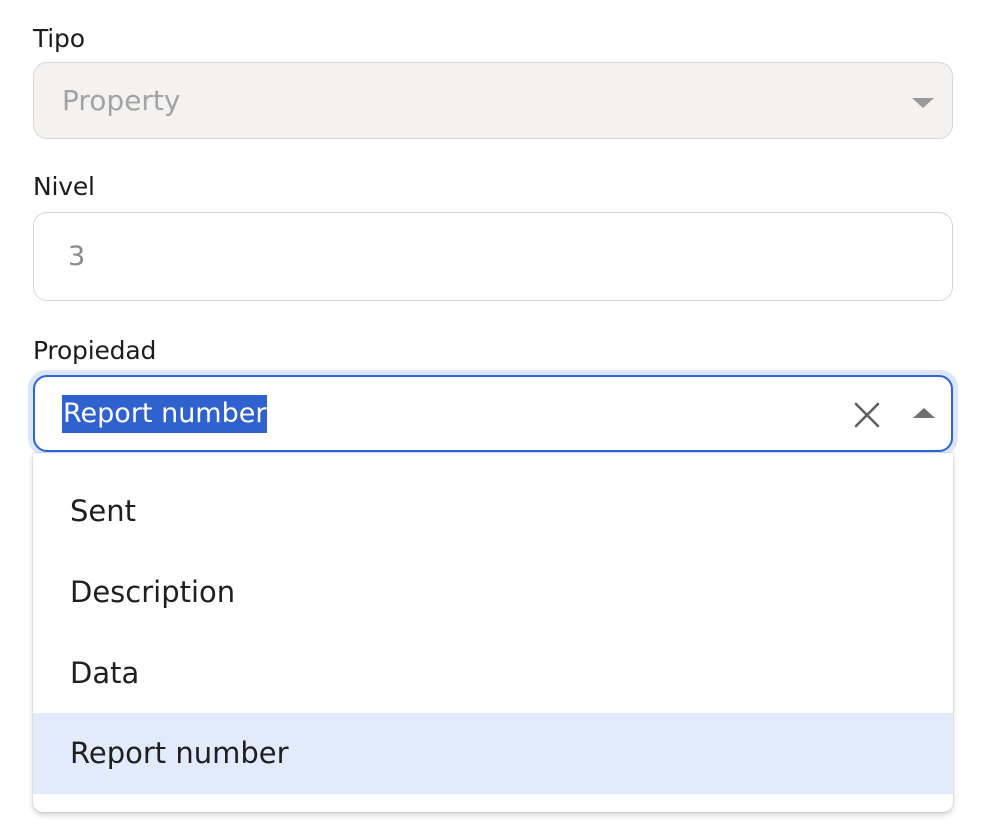 The width and height of the screenshot is (996, 840). I want to click on chevron-up-icon, so click(924, 413).